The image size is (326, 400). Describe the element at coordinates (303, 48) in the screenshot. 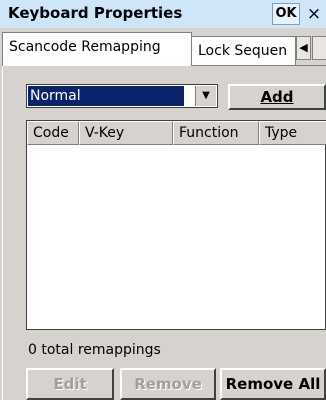

I see `tab-scroll-left-icon: ◀` at that location.